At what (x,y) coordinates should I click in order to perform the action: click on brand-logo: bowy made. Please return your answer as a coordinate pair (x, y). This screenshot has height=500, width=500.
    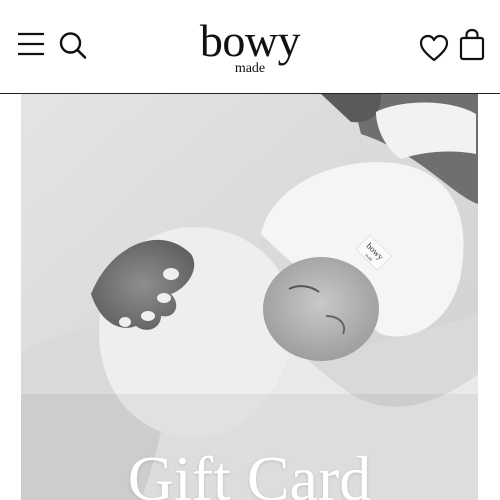
    Looking at the image, I should click on (250, 47).